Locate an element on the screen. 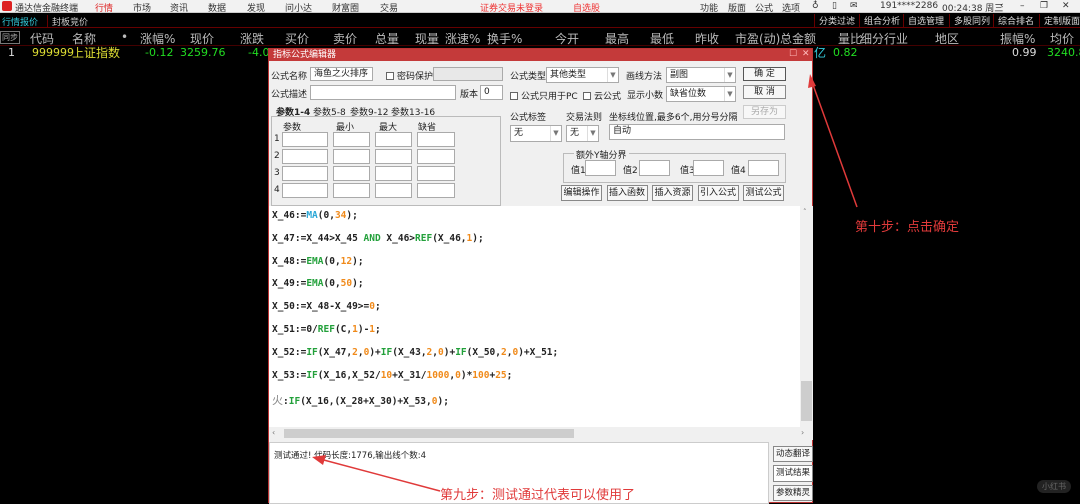 The height and width of the screenshot is (504, 1080). watermark-logo: 小红书 is located at coordinates (1054, 486).